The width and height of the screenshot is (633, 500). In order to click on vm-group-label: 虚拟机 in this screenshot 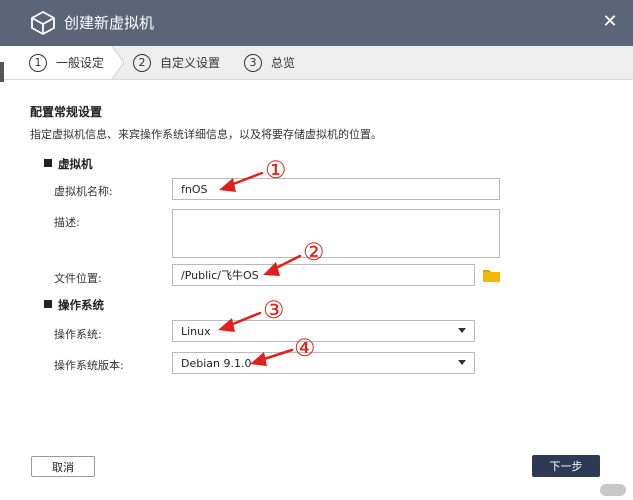, I will do `click(75, 164)`.